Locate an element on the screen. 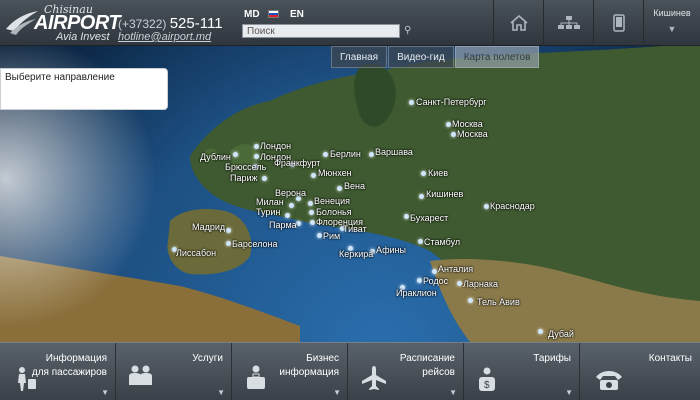  nav-services: Услуги ▼ is located at coordinates (174, 371).